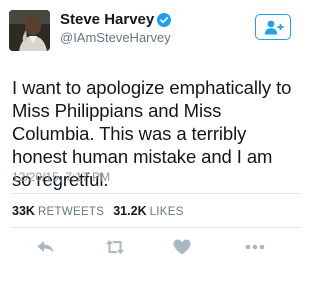 Image resolution: width=320 pixels, height=300 pixels. What do you see at coordinates (107, 20) in the screenshot?
I see `display-name: Steve Harvey` at bounding box center [107, 20].